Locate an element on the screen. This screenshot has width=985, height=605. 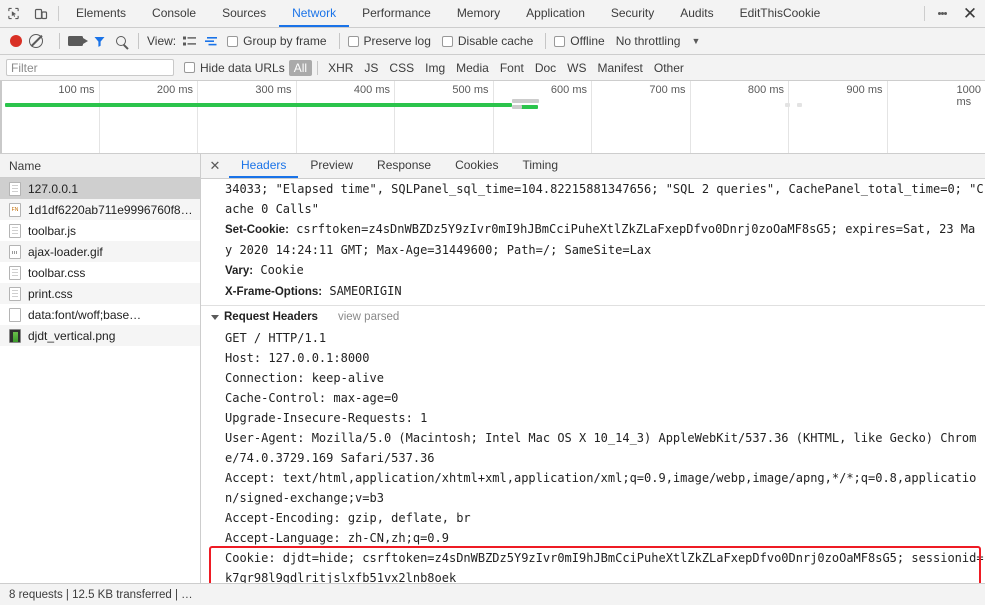
filter-type-ws: WS is located at coordinates (576, 68).